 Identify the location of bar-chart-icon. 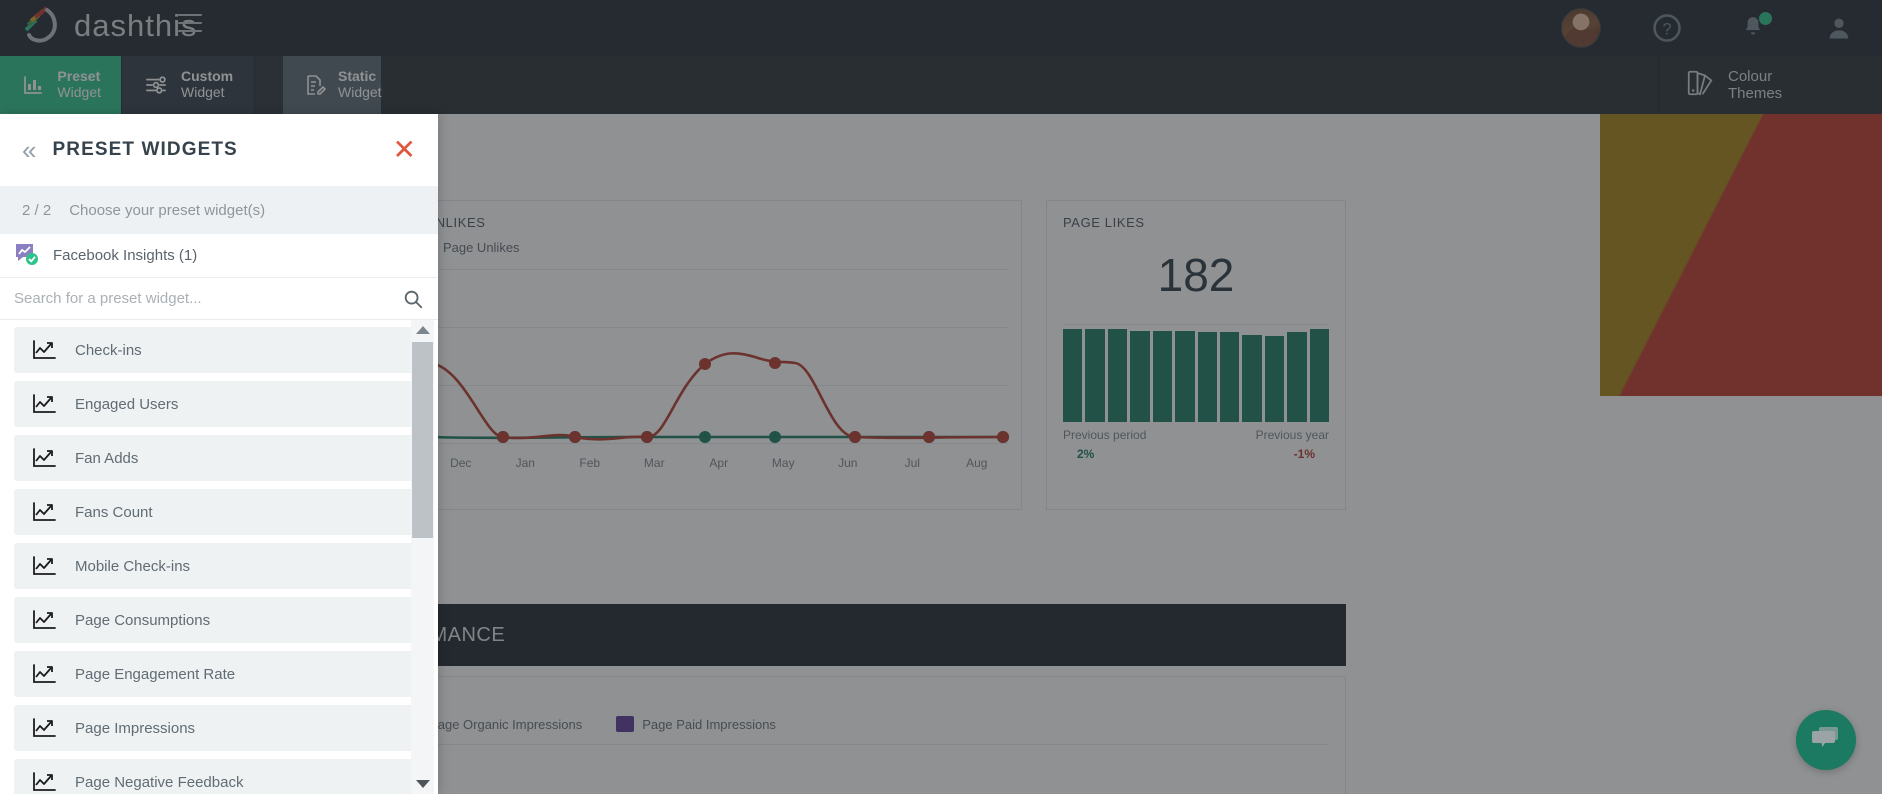
(33, 85).